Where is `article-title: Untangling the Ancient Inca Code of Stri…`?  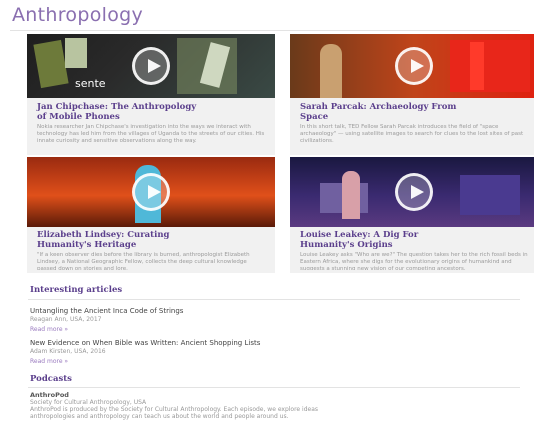 article-title: Untangling the Ancient Inca Code of Stri… is located at coordinates (106, 311).